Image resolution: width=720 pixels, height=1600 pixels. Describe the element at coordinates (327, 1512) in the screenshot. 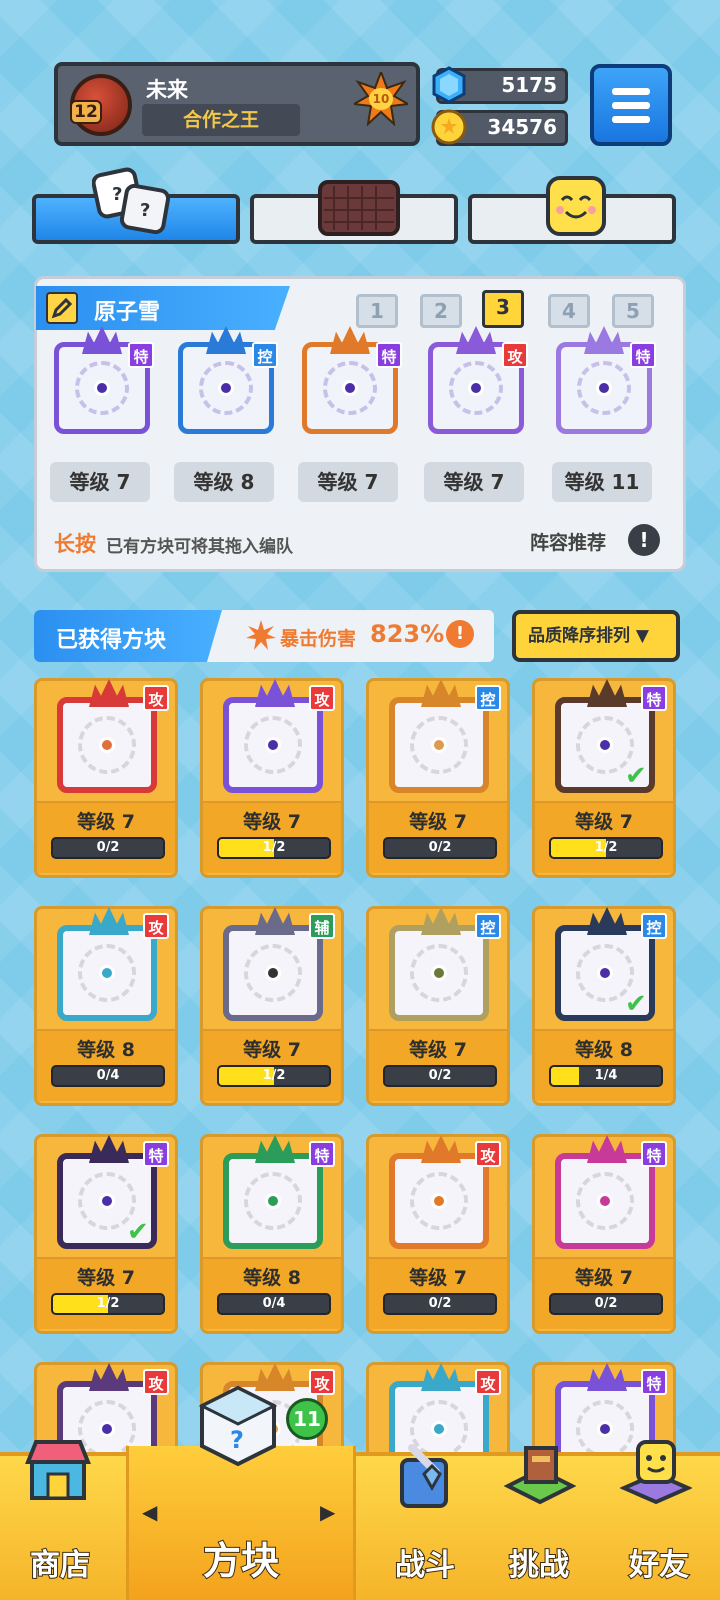

I see `nav-next-arrow: ▶` at that location.